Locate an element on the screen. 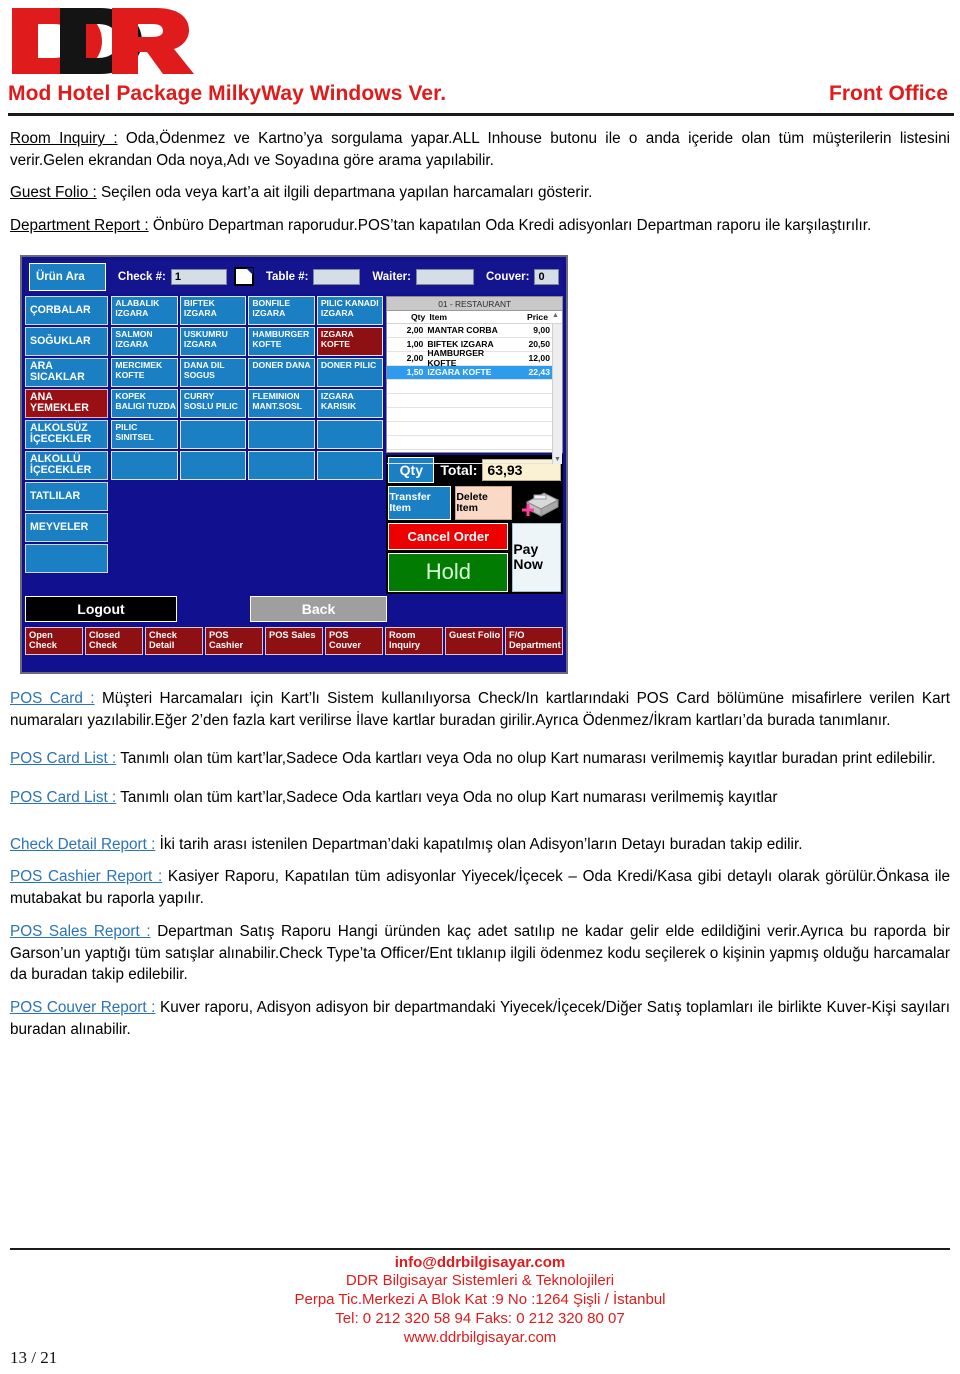  section-label: Department Report : is located at coordinates (79, 226).